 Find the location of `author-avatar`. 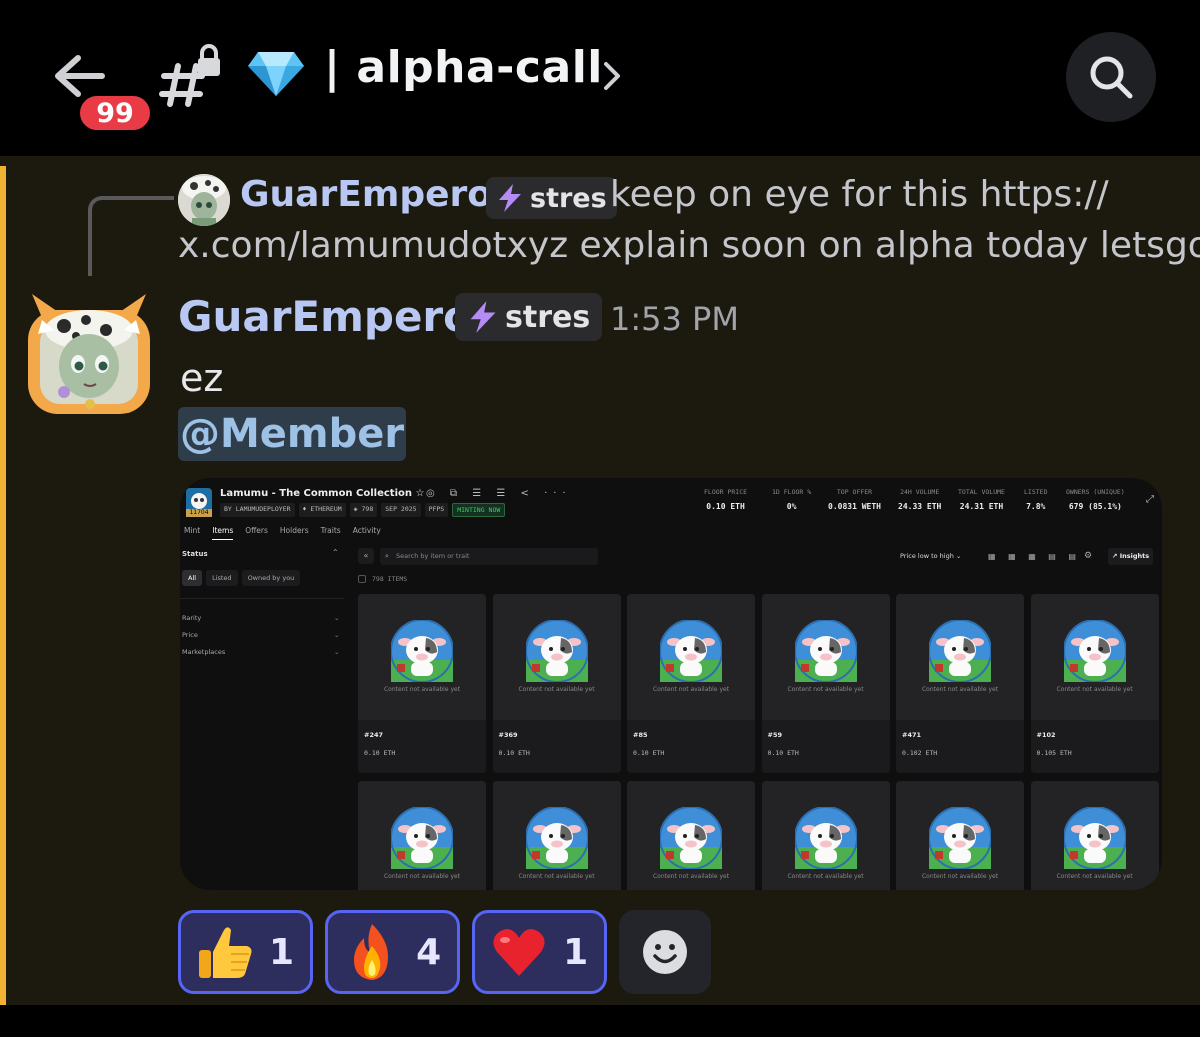

author-avatar is located at coordinates (89, 351).